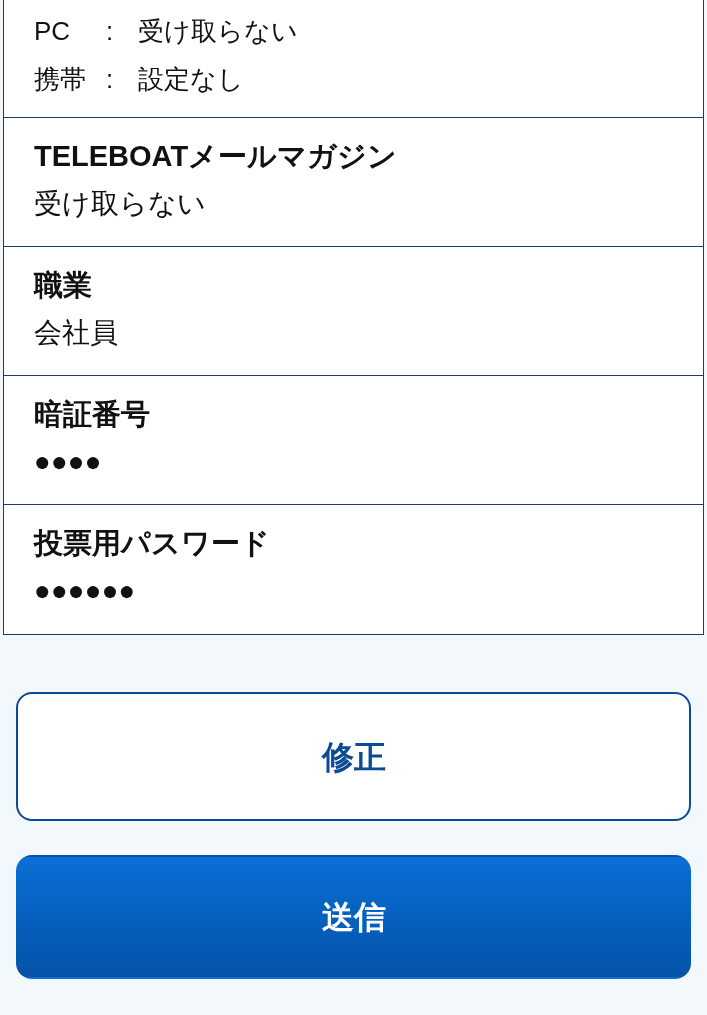 The width and height of the screenshot is (707, 1015). I want to click on device-label: 携帯, so click(60, 79).